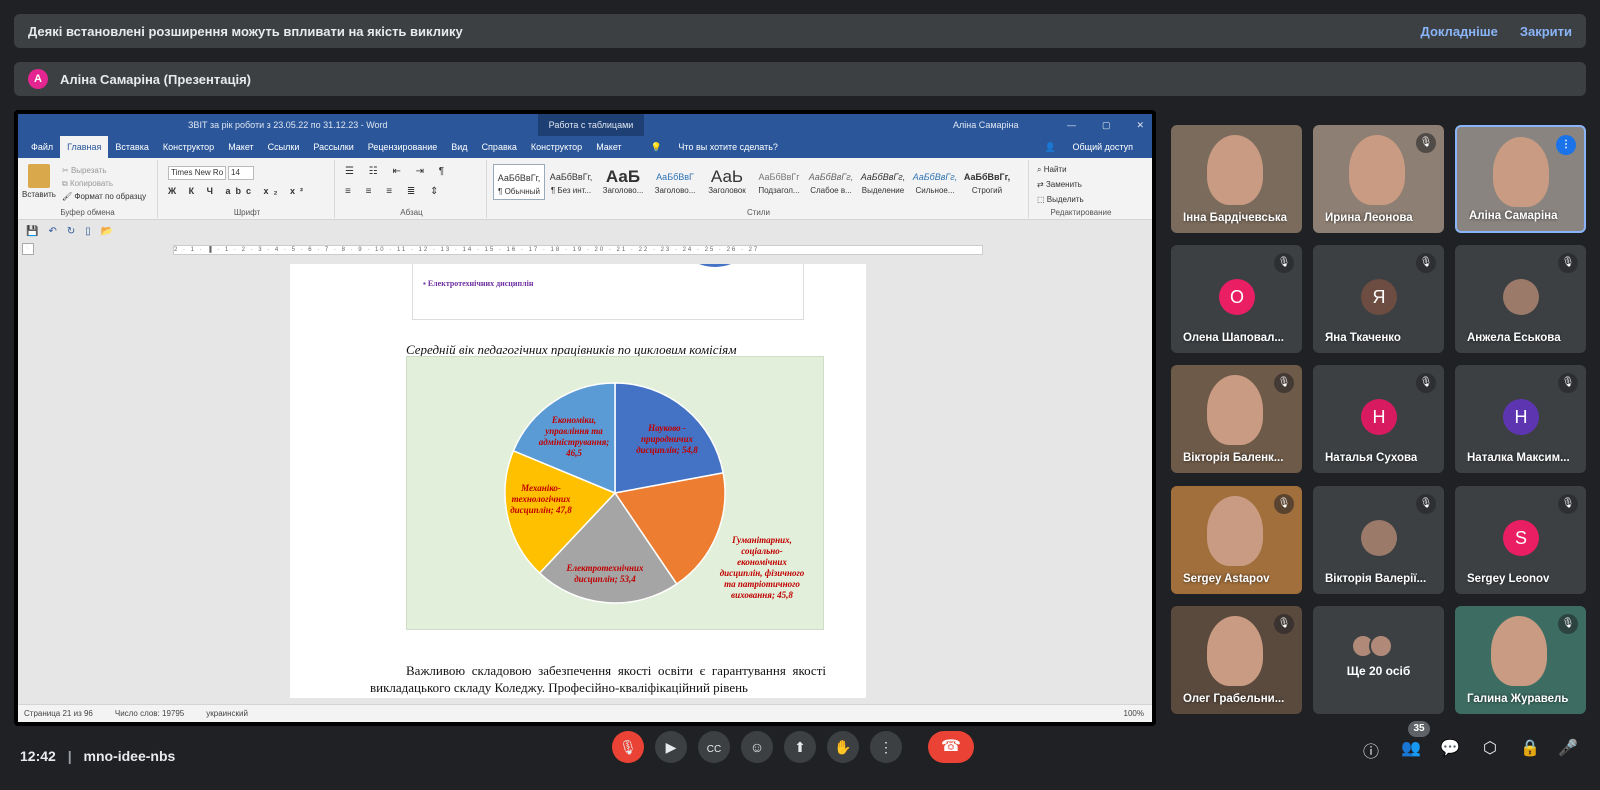  What do you see at coordinates (1546, 31) in the screenshot?
I see `close-banner-link: Закрити` at bounding box center [1546, 31].